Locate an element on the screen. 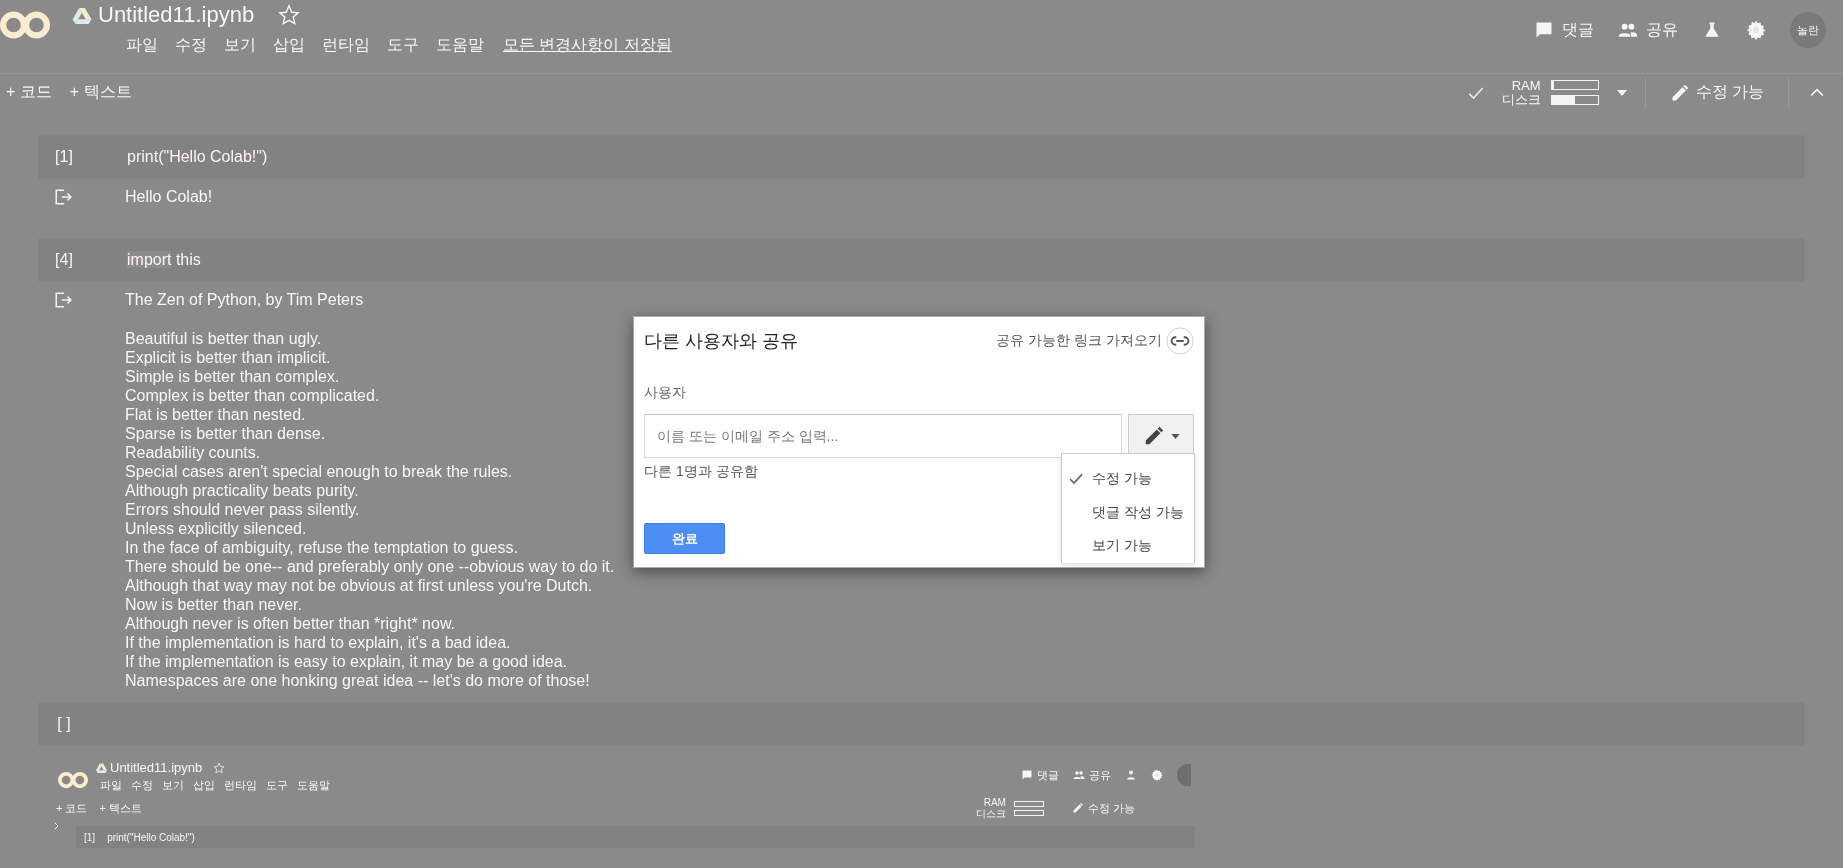  permission-option: 보기 가능 is located at coordinates (1128, 546).